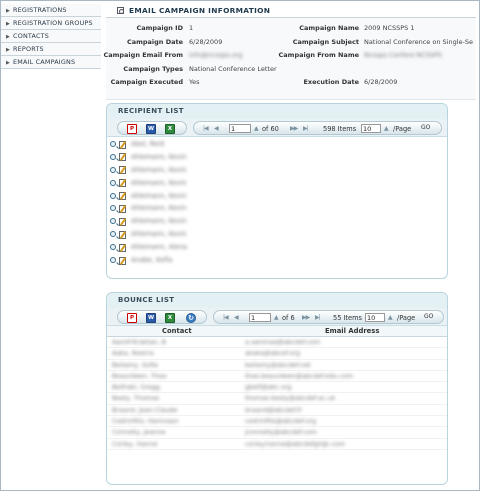 This screenshot has width=480, height=491. Describe the element at coordinates (277, 111) in the screenshot. I see `recipient-list-title: RECIPIENT LIST` at that location.